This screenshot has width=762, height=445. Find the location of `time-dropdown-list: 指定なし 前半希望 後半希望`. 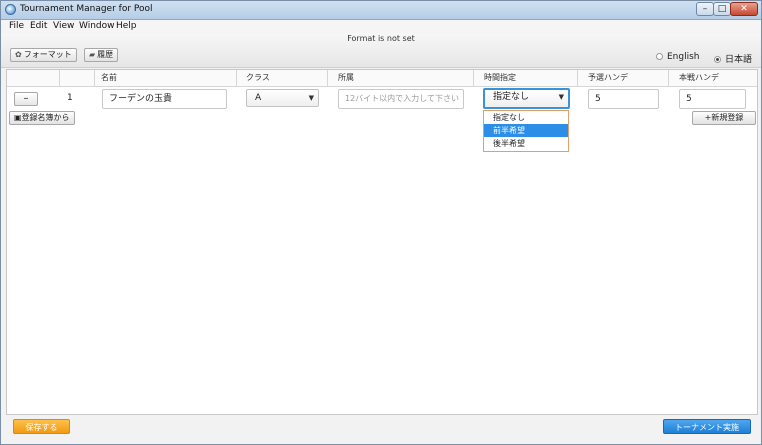

time-dropdown-list: 指定なし 前半希望 後半希望 is located at coordinates (526, 131).